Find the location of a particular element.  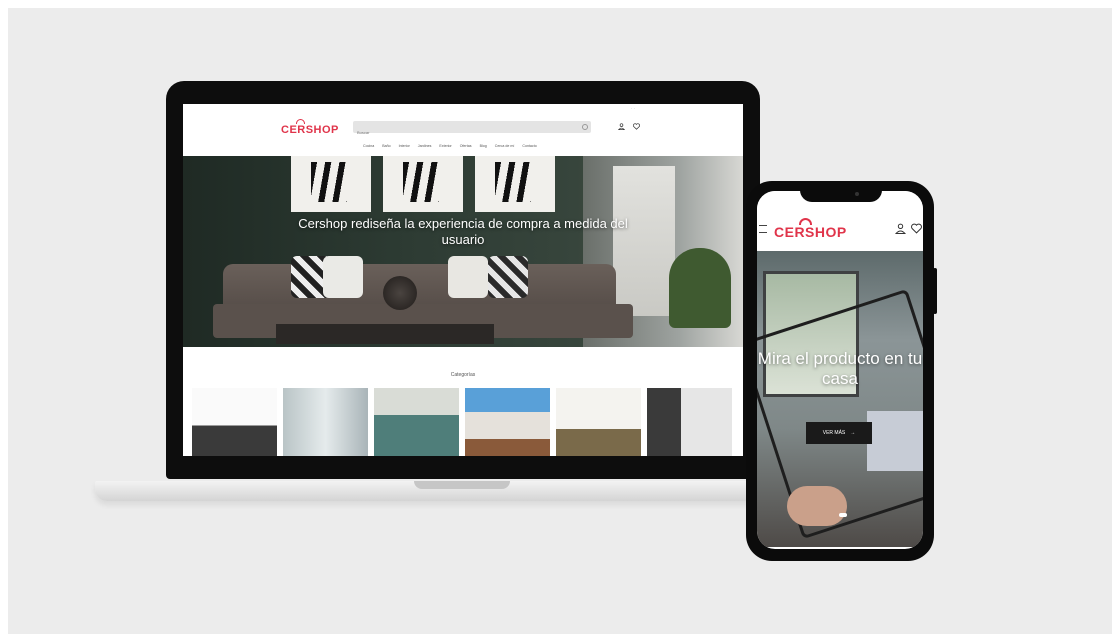

nav-item-bano: Baño is located at coordinates (386, 146).